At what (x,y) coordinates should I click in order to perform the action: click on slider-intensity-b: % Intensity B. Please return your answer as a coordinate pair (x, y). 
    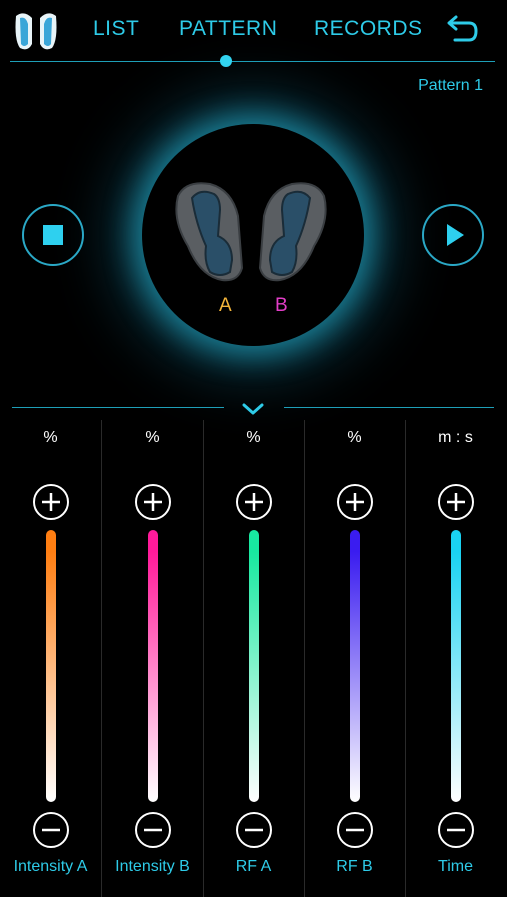
    Looking at the image, I should click on (152, 658).